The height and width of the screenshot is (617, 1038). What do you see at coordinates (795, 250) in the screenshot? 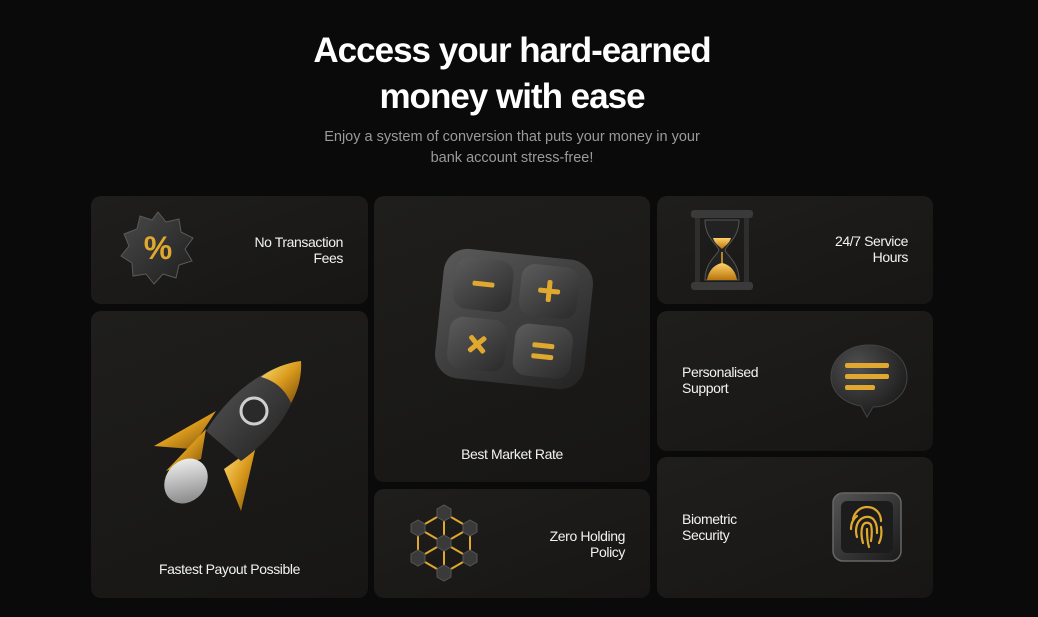
I see `feature-card-service-hours: 24/7 Service Hours` at bounding box center [795, 250].